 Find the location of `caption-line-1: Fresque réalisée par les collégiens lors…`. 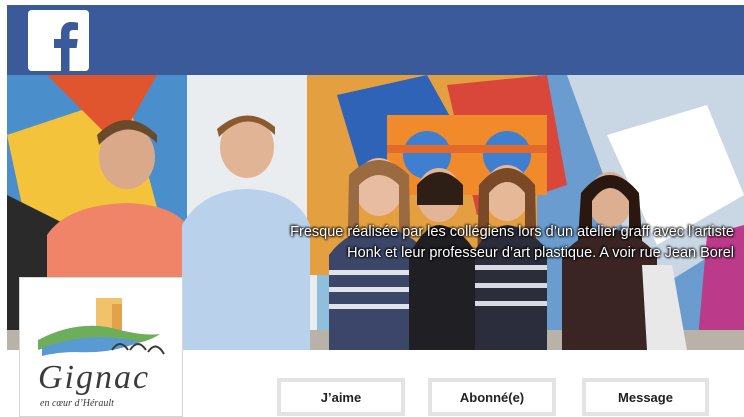

caption-line-1: Fresque réalisée par les collégiens lors… is located at coordinates (512, 232).